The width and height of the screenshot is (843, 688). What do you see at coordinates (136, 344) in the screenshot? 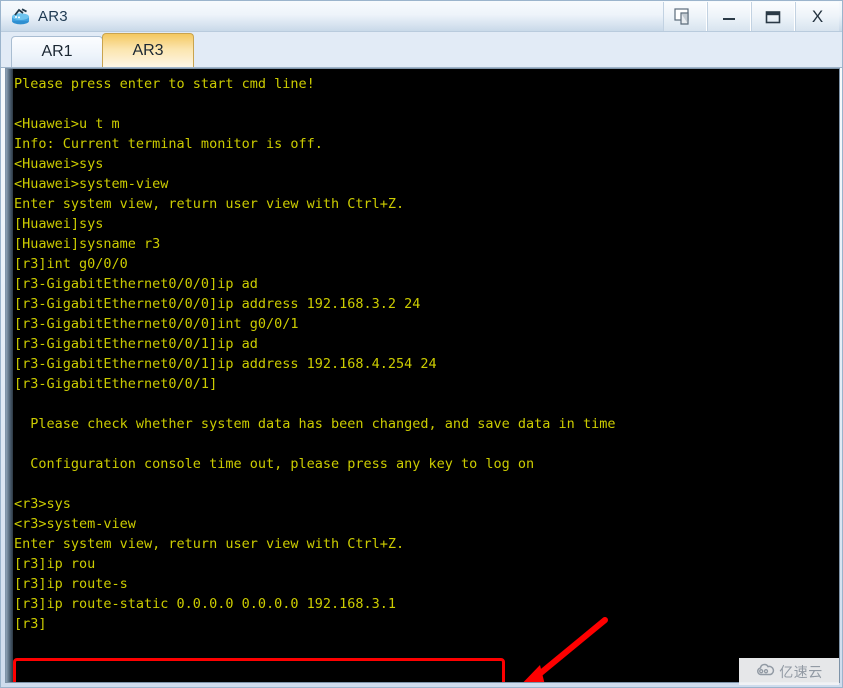
I see `terminal-line: [r3-GigabitEthernet0/0/1]ip ad` at bounding box center [136, 344].